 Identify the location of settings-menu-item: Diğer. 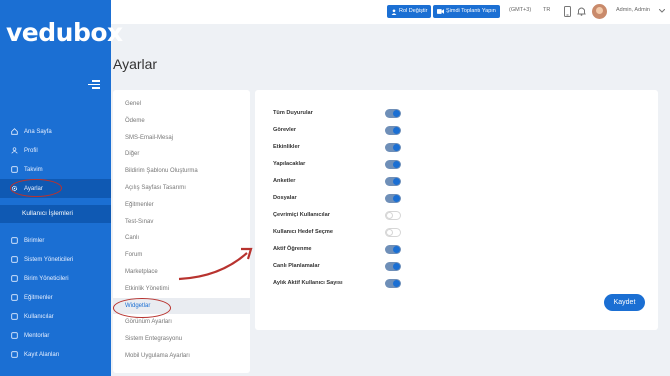
(181, 154).